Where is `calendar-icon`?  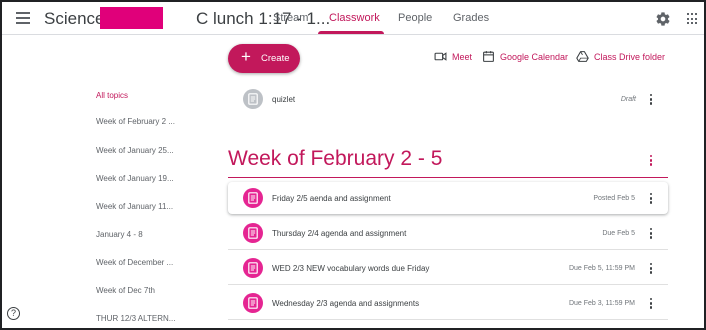
calendar-icon is located at coordinates (488, 56).